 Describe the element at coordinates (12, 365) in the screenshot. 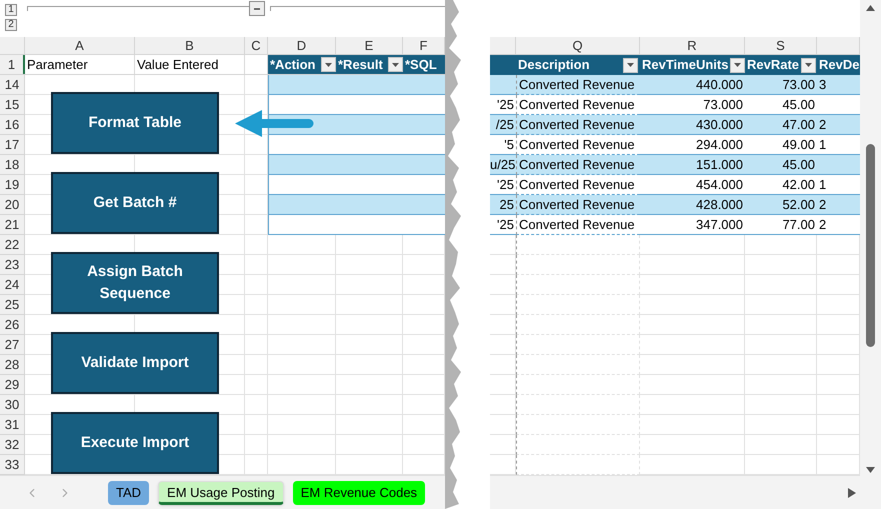

I see `row-number: 28` at that location.